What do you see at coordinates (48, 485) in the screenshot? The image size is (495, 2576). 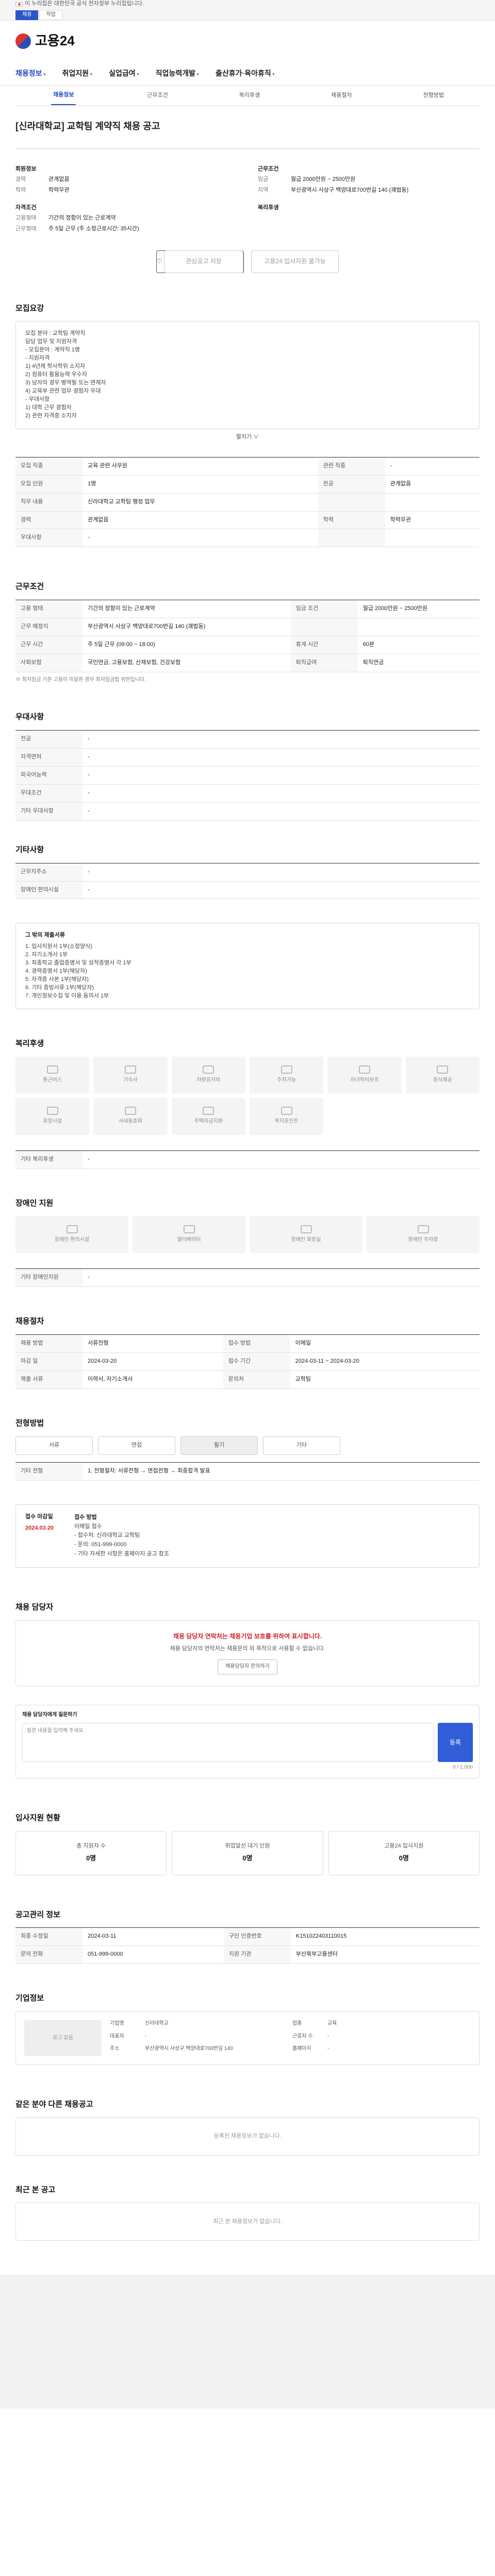 I see `row-key: 모집 인원` at bounding box center [48, 485].